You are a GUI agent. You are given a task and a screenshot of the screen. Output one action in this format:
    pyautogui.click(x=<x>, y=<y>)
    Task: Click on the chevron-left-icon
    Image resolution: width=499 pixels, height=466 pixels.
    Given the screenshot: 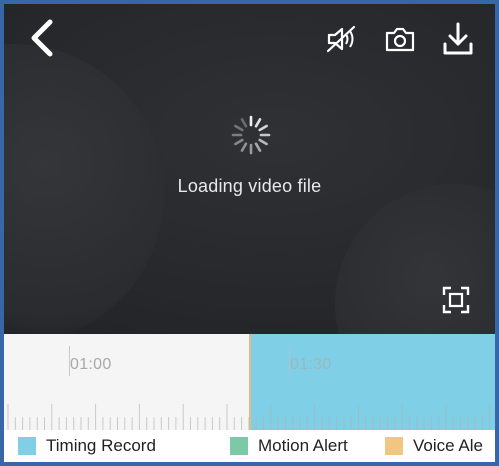 What is the action you would take?
    pyautogui.click(x=42, y=38)
    